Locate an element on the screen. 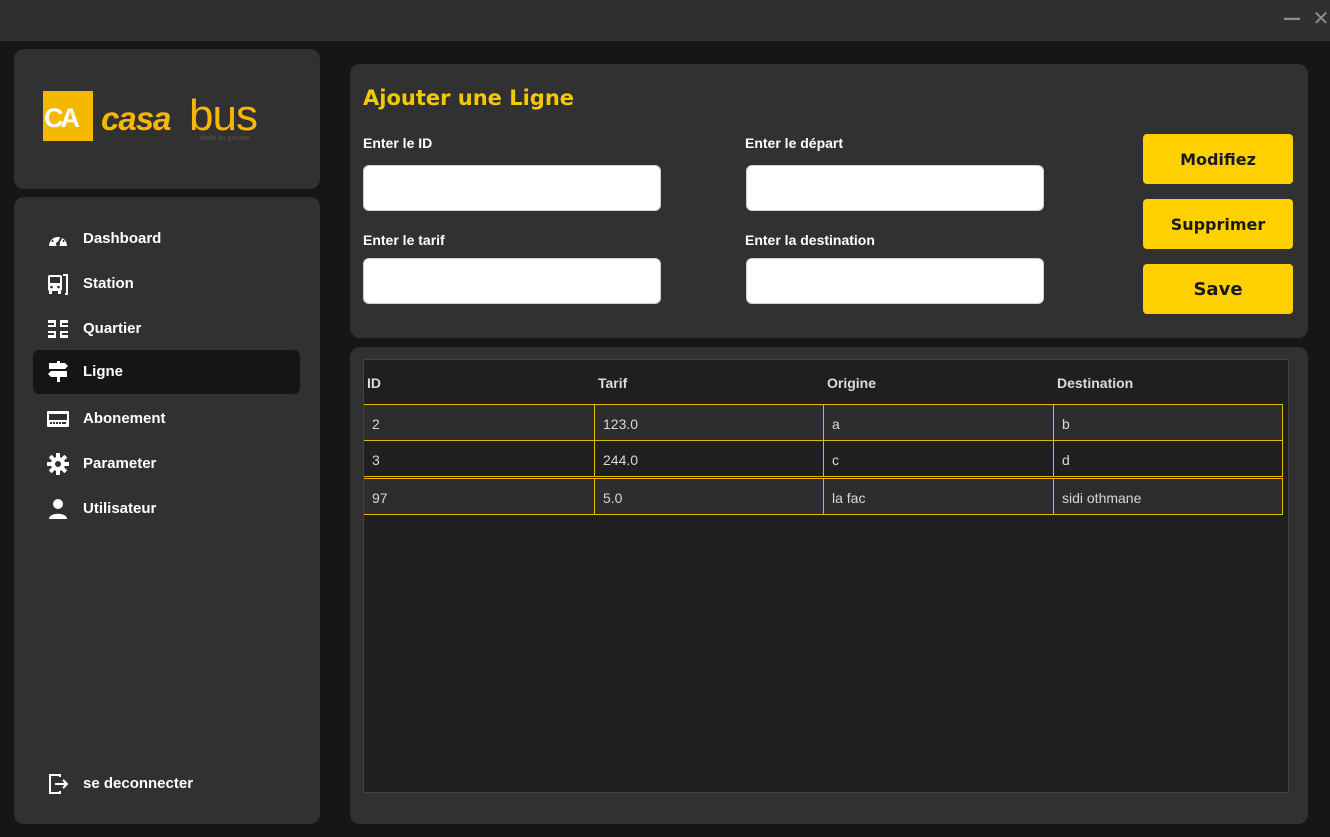 This screenshot has height=837, width=1330. speedometer-icon is located at coordinates (58, 239).